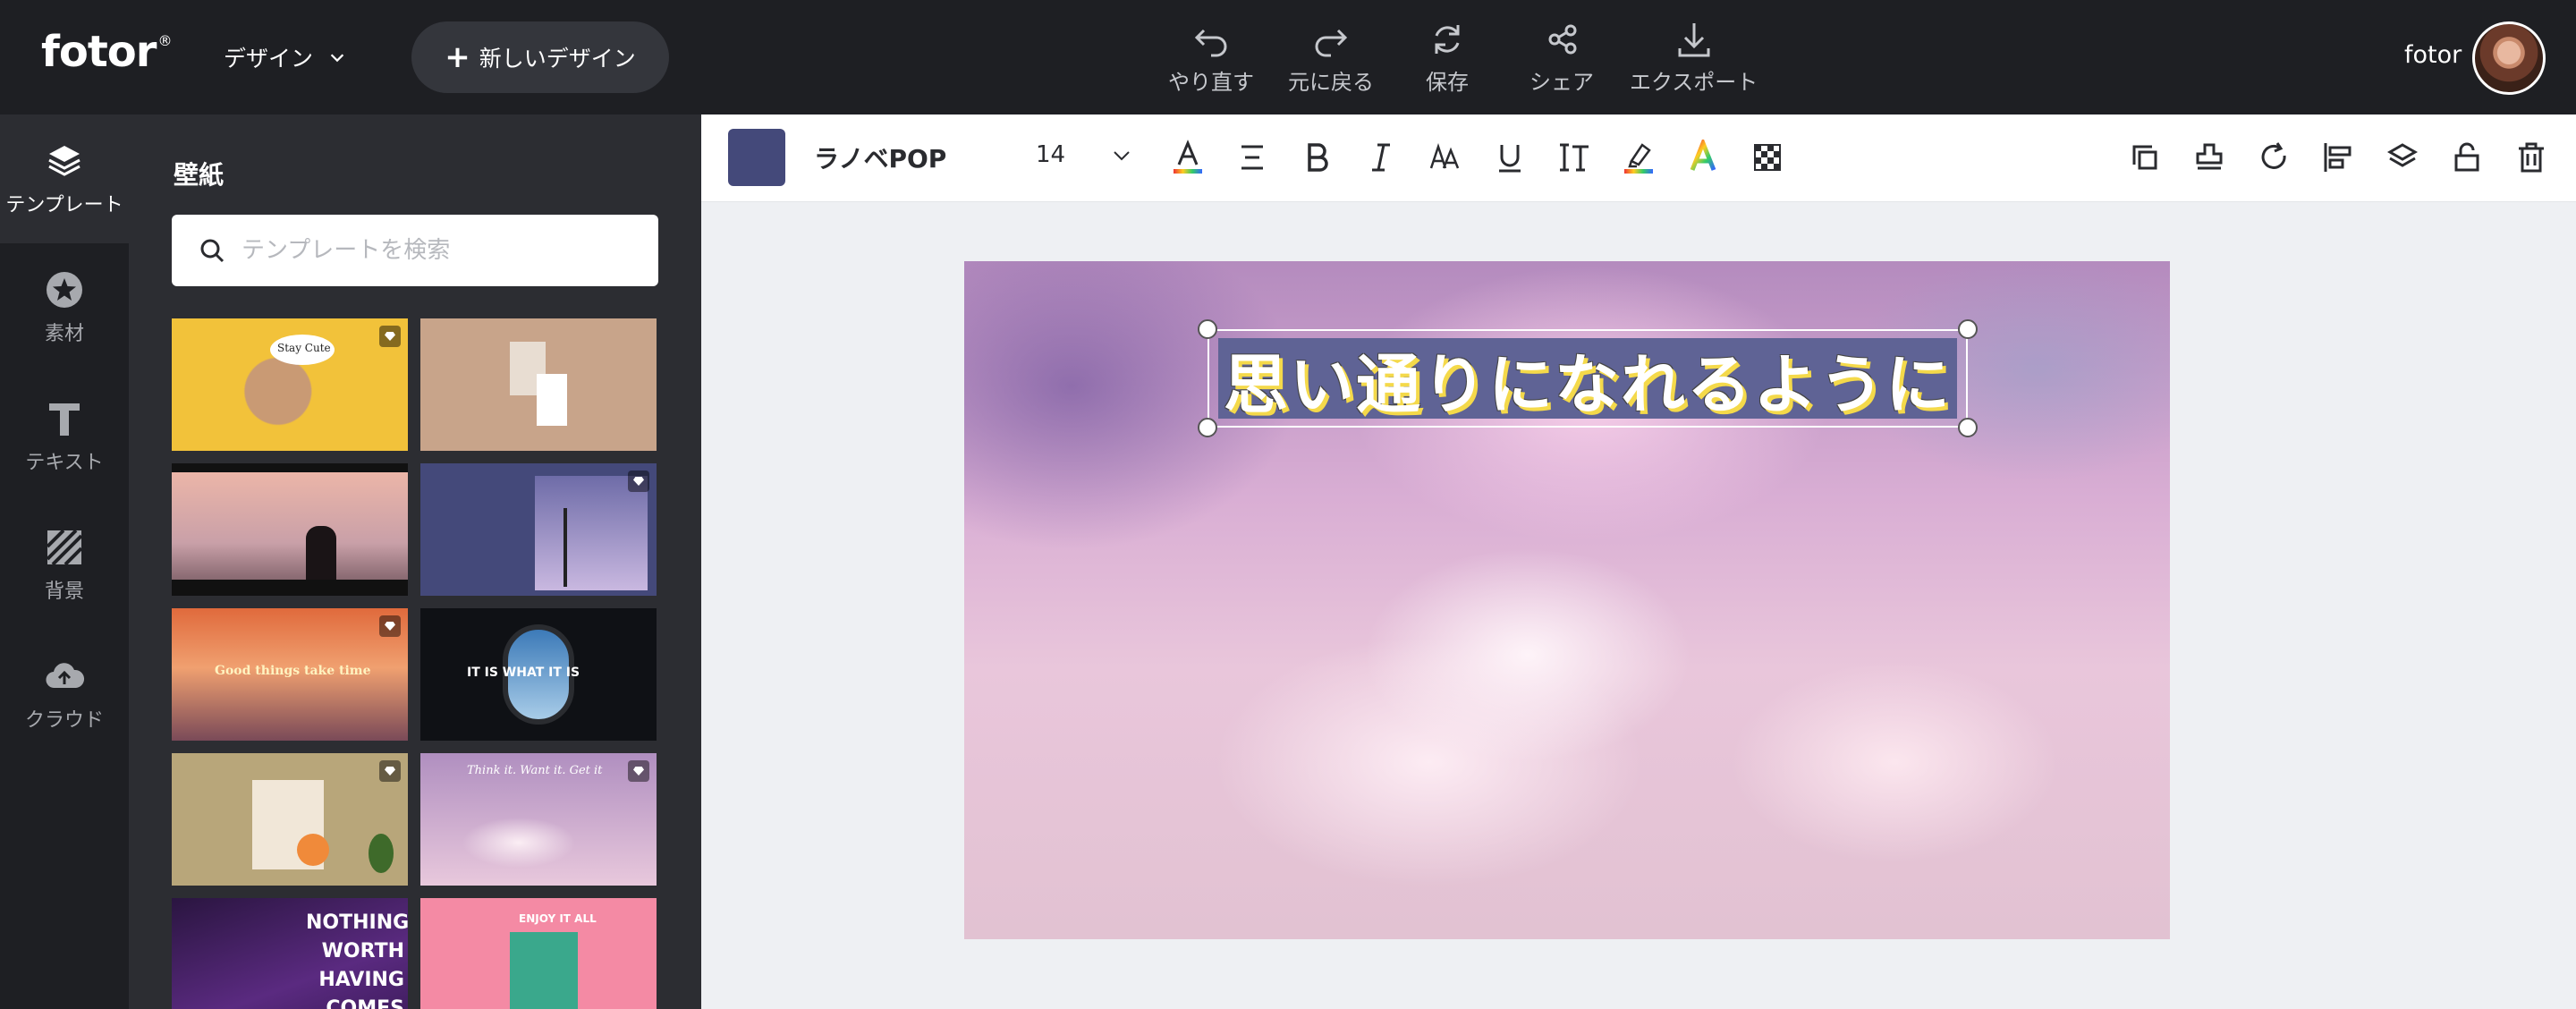  I want to click on search-input, so click(438, 250).